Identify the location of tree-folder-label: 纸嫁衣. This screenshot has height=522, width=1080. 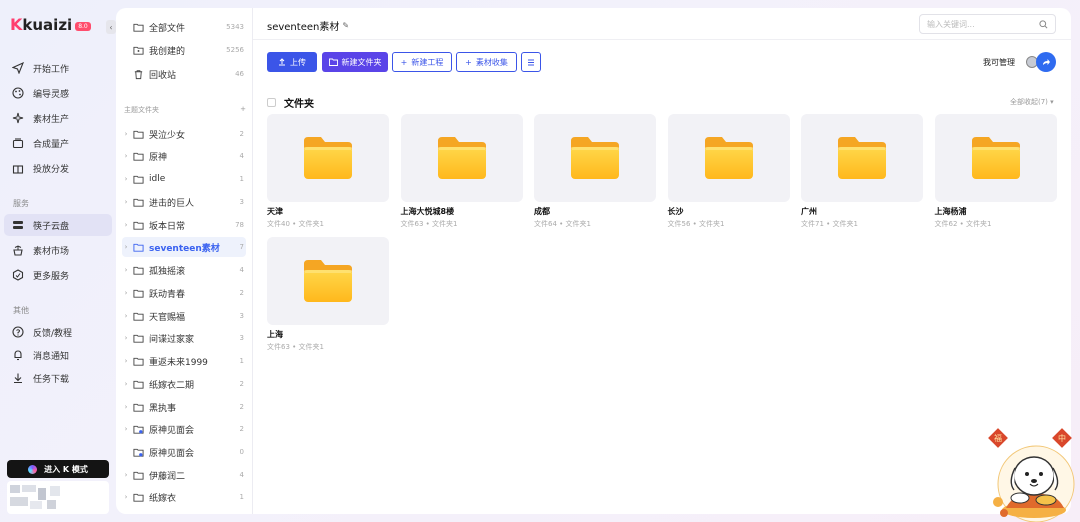
(163, 498).